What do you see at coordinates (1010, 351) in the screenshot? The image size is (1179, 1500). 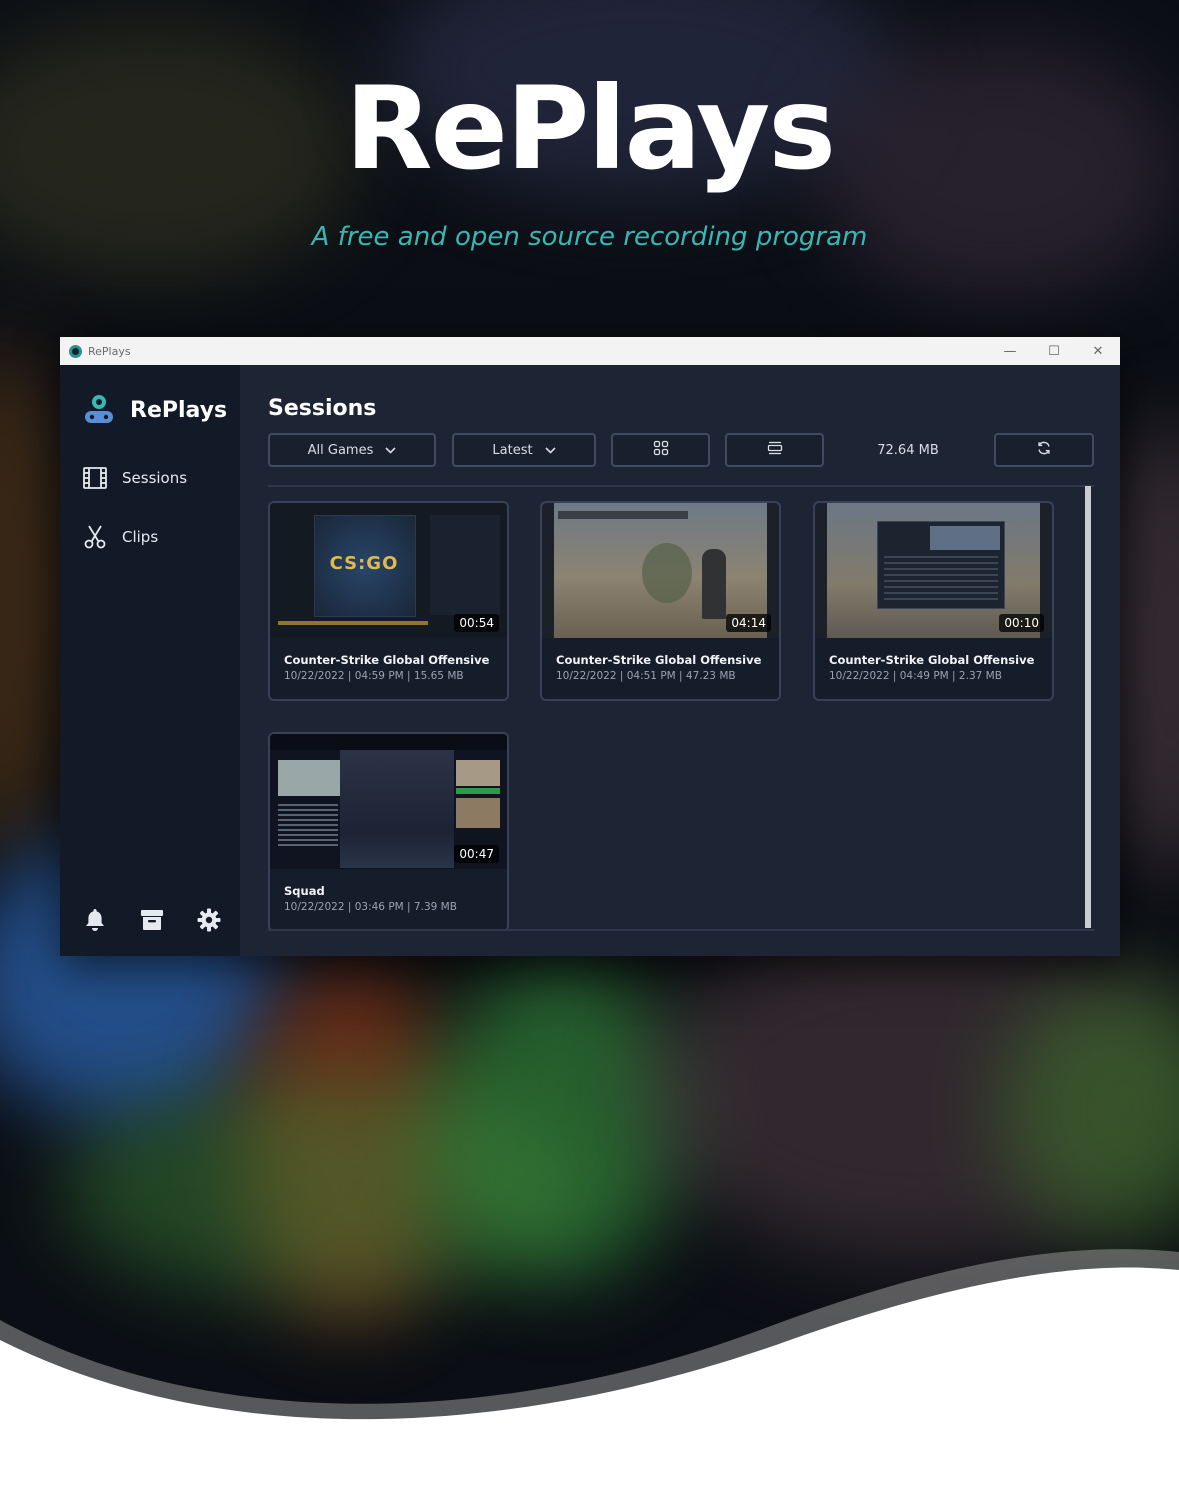 I see `minimize-button: —` at bounding box center [1010, 351].